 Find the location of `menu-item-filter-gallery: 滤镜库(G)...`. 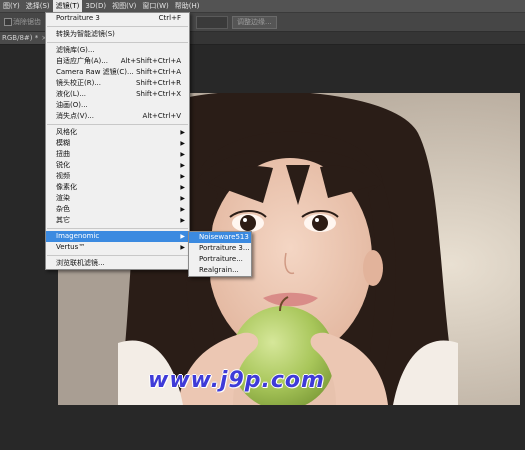

menu-item-filter-gallery: 滤镜库(G)... is located at coordinates (117, 50).